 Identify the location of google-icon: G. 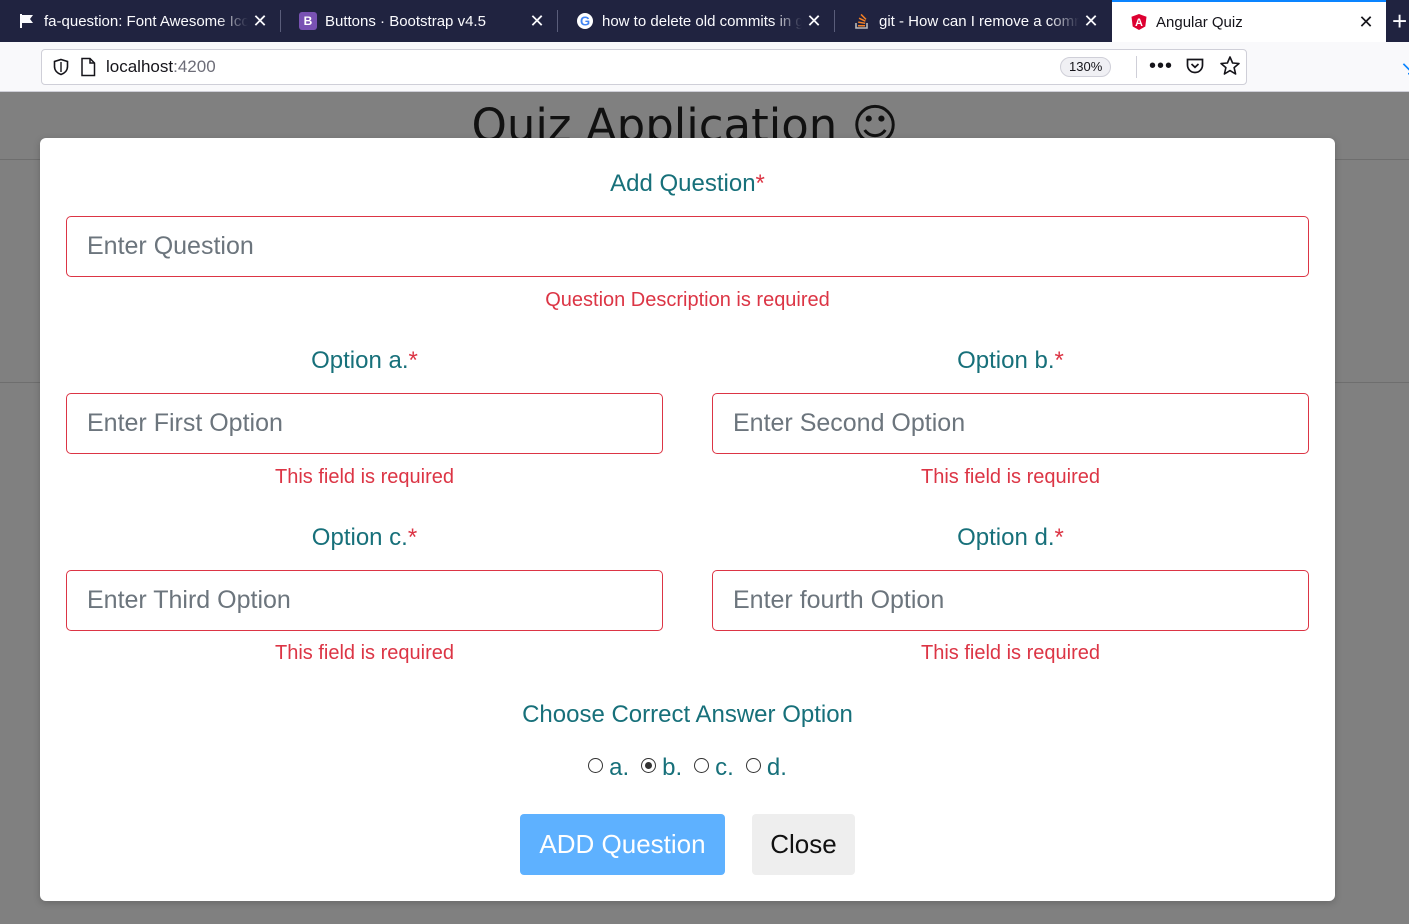
(585, 21).